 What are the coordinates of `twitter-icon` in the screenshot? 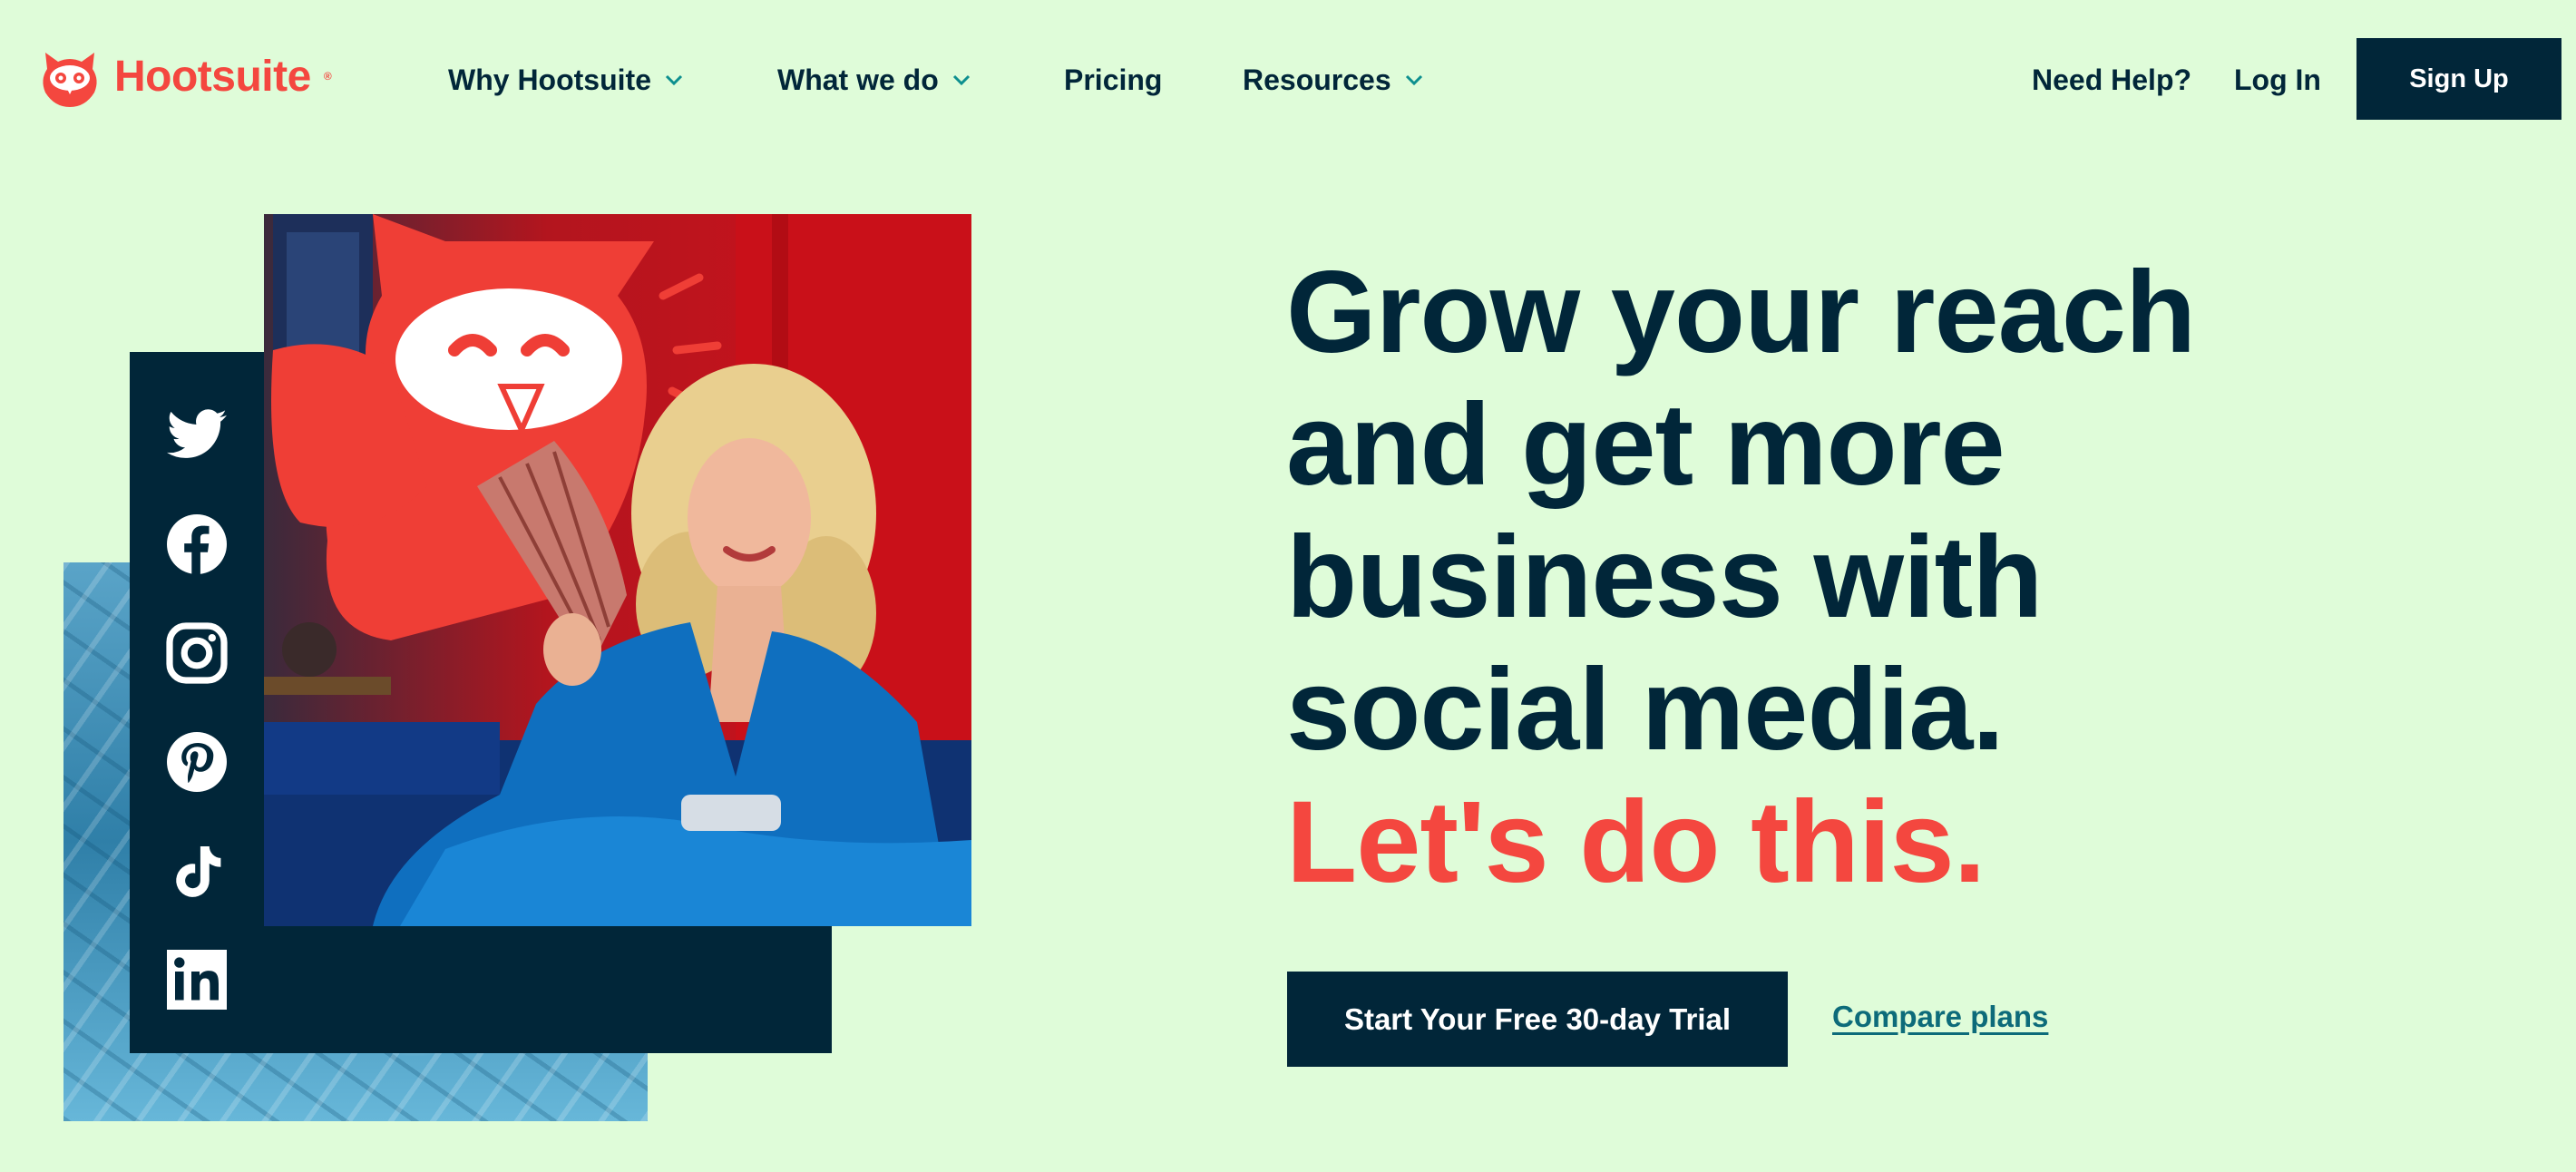 It's located at (197, 433).